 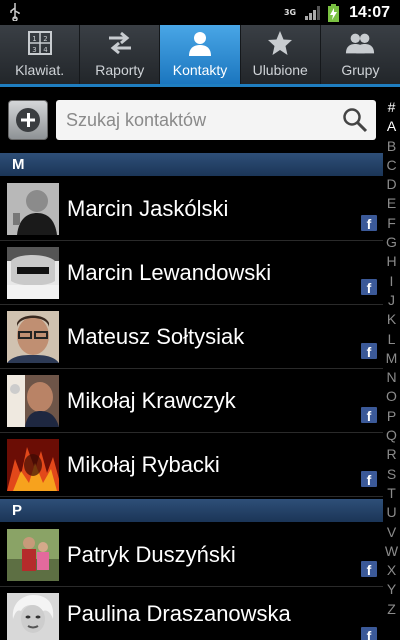 What do you see at coordinates (391, 126) in the screenshot?
I see `index-letter: A` at bounding box center [391, 126].